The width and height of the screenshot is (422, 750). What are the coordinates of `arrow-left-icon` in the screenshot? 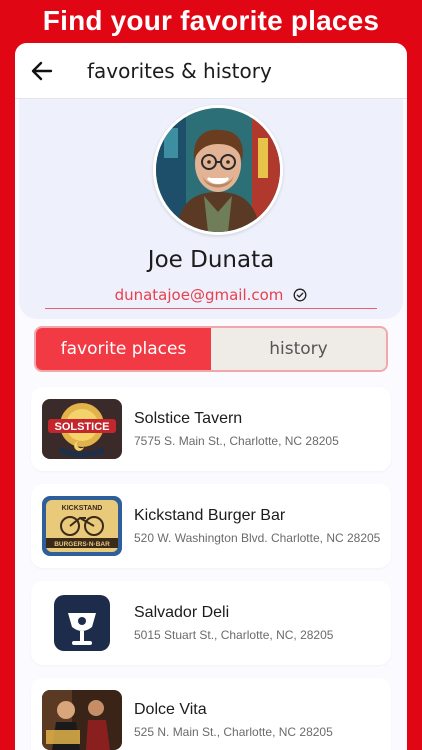 It's located at (42, 70).